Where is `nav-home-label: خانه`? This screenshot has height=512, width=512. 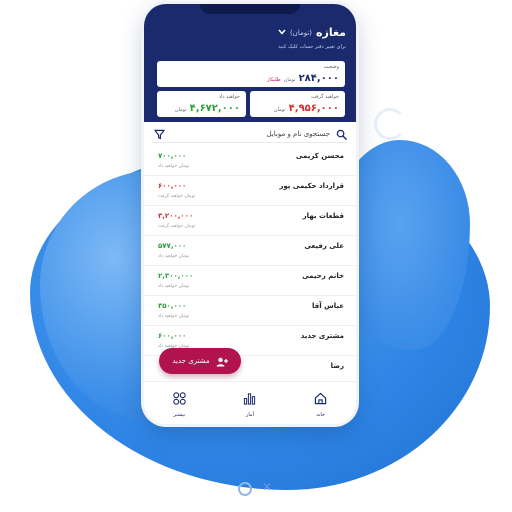 nav-home-label: خانه is located at coordinates (320, 414).